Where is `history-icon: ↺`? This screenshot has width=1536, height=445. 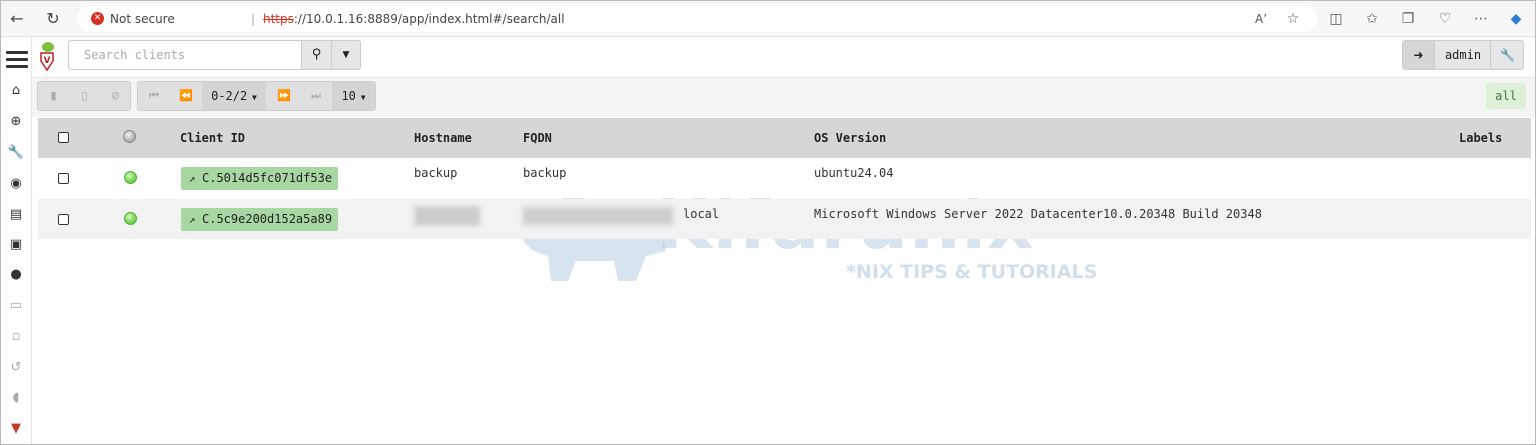 history-icon: ↺ is located at coordinates (16, 368).